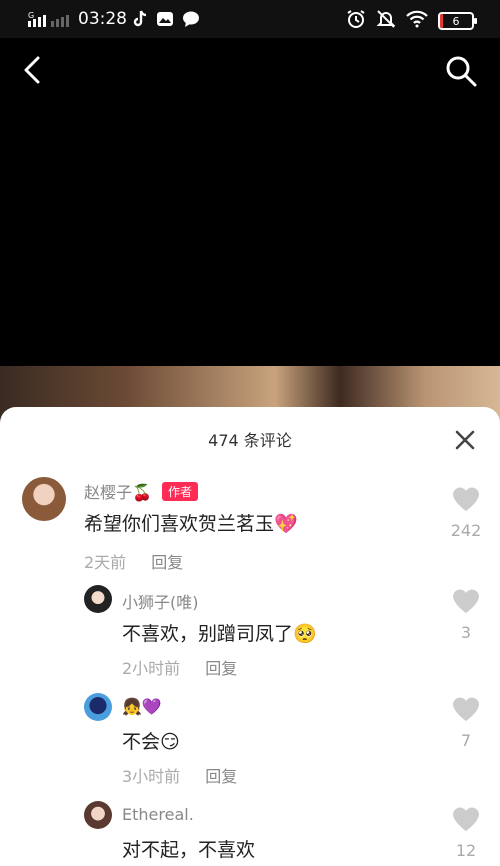 This screenshot has width=500, height=866. What do you see at coordinates (417, 21) in the screenshot?
I see `wifi-icon` at bounding box center [417, 21].